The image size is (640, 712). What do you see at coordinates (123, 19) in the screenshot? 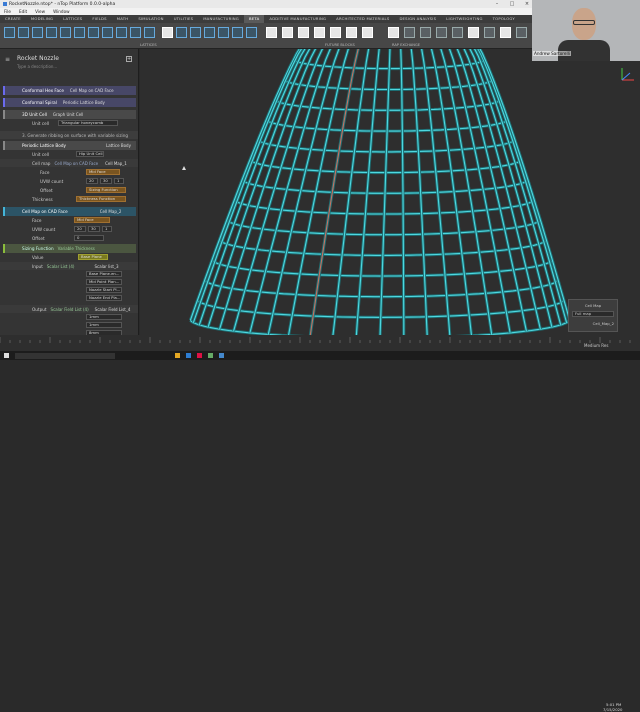
I see `tab-math: MATH` at bounding box center [123, 19].